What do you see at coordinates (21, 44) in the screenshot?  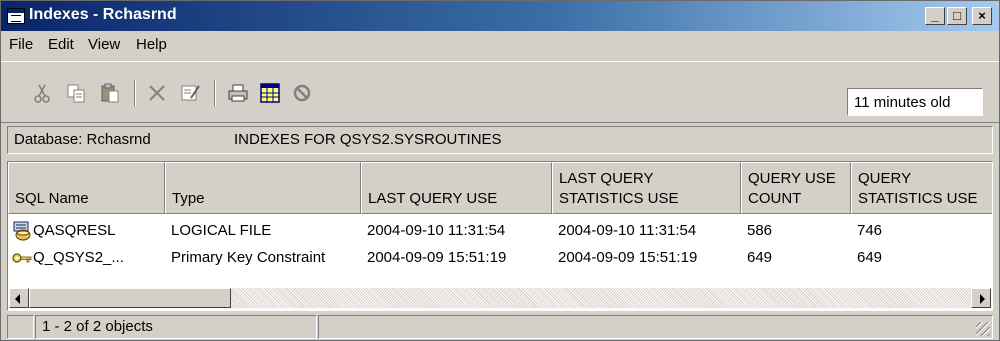 I see `menu-file: File` at bounding box center [21, 44].